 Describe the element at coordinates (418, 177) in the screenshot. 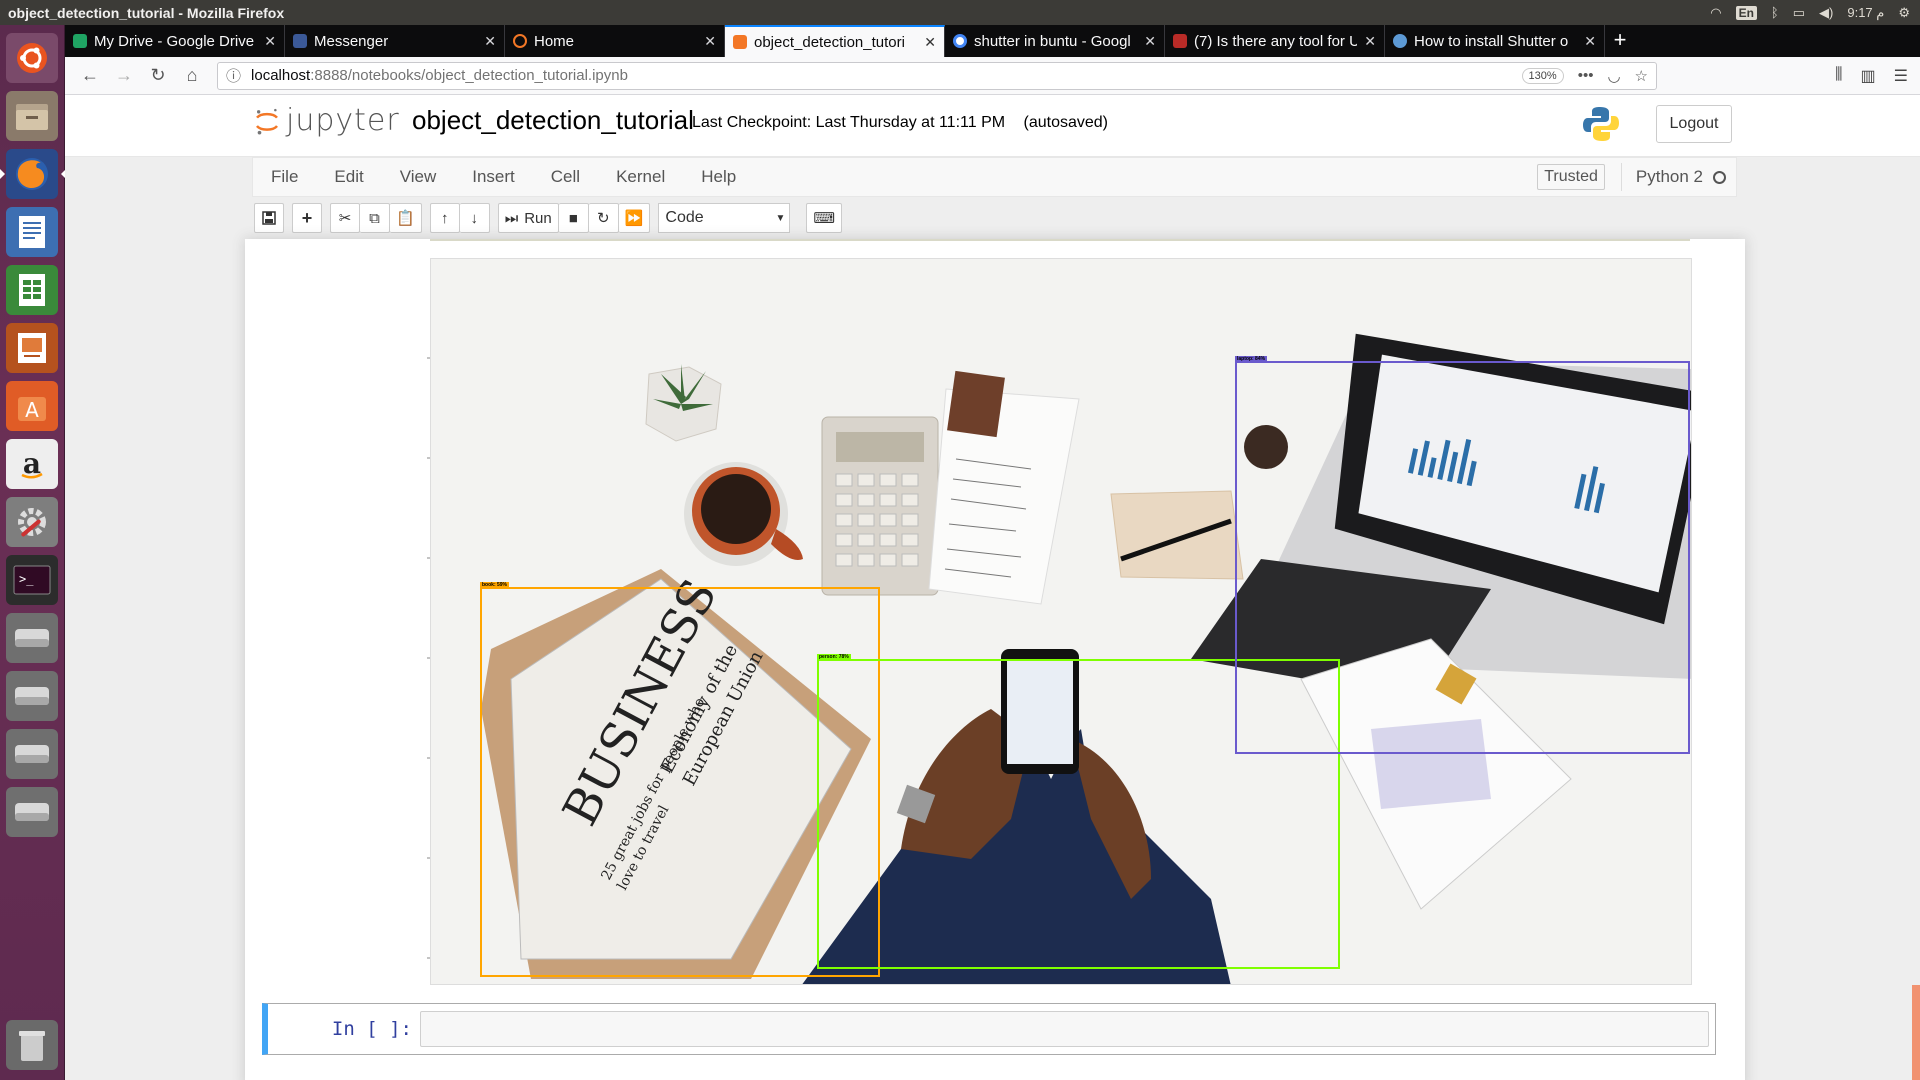

I see `menu-view: View` at that location.